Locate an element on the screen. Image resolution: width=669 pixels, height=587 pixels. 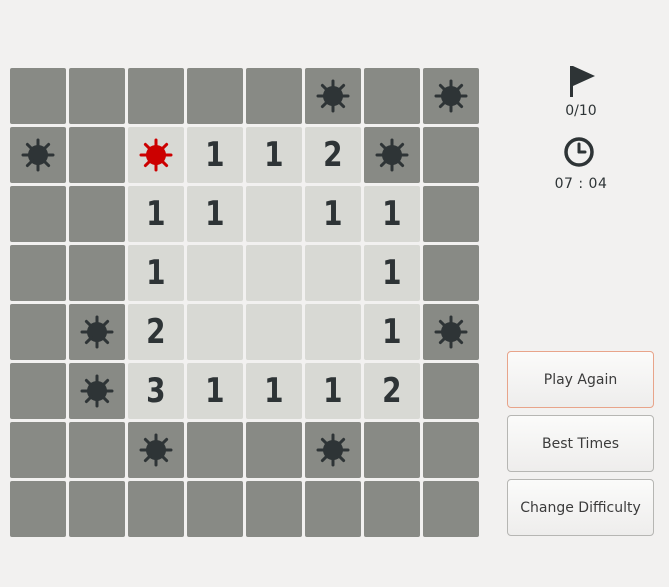
exploded-mine-icon is located at coordinates (156, 155).